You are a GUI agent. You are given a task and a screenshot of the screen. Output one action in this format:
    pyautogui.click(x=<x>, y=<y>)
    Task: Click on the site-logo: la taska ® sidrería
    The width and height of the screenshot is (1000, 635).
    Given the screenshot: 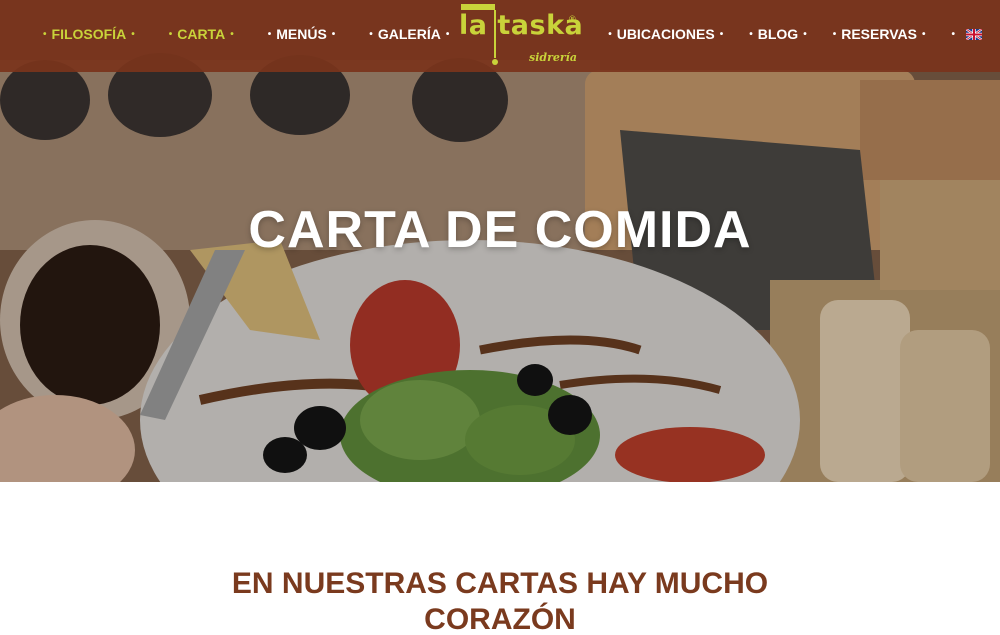 What is the action you would take?
    pyautogui.click(x=520, y=36)
    